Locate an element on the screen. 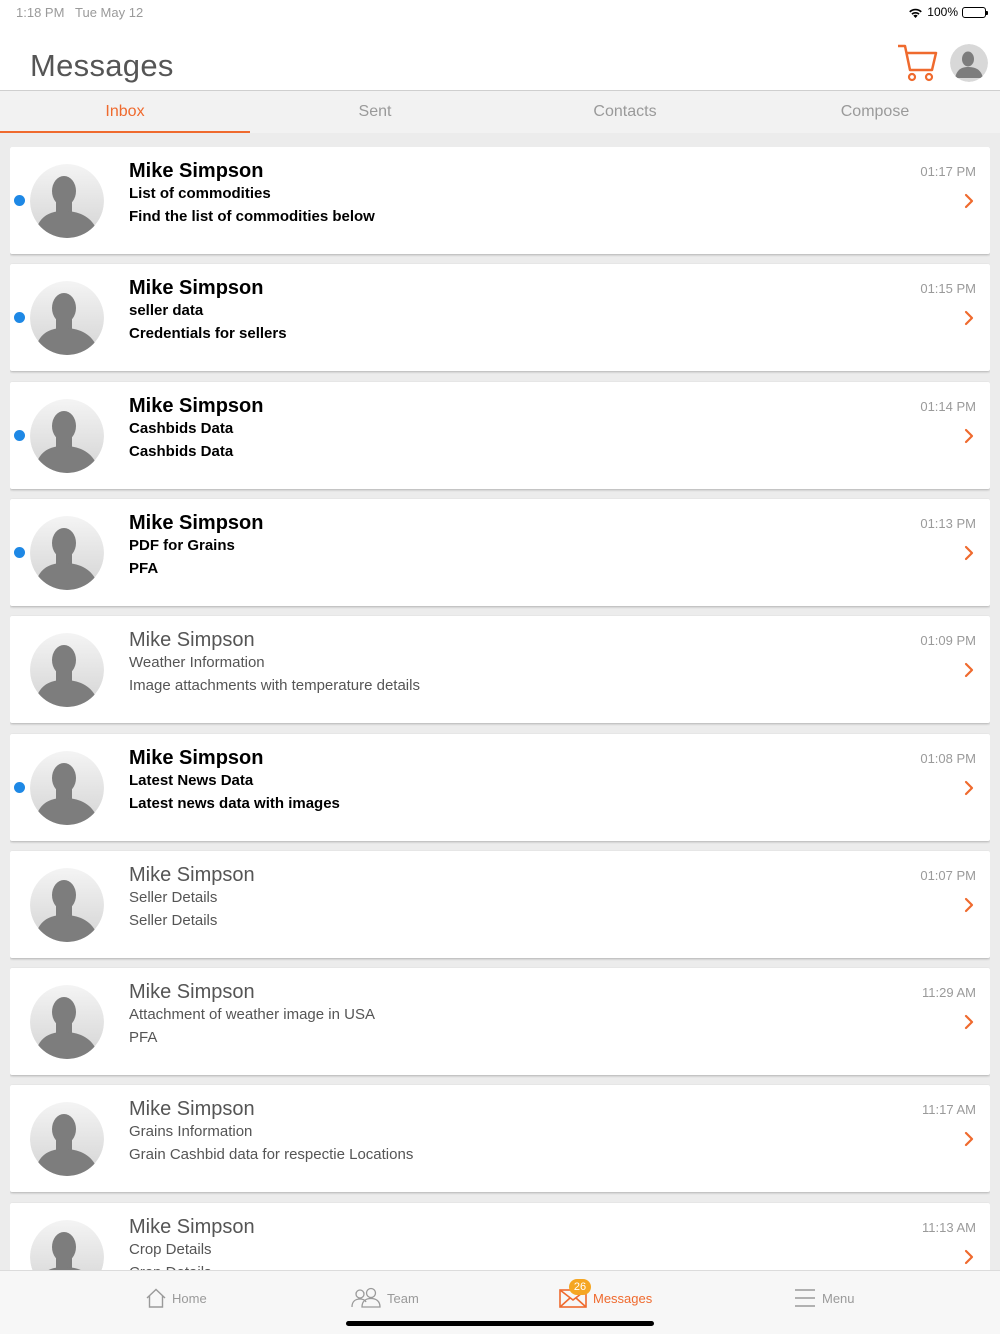 Image resolution: width=1000 pixels, height=1334 pixels. message-subject: Cashbids Data is located at coordinates (181, 428).